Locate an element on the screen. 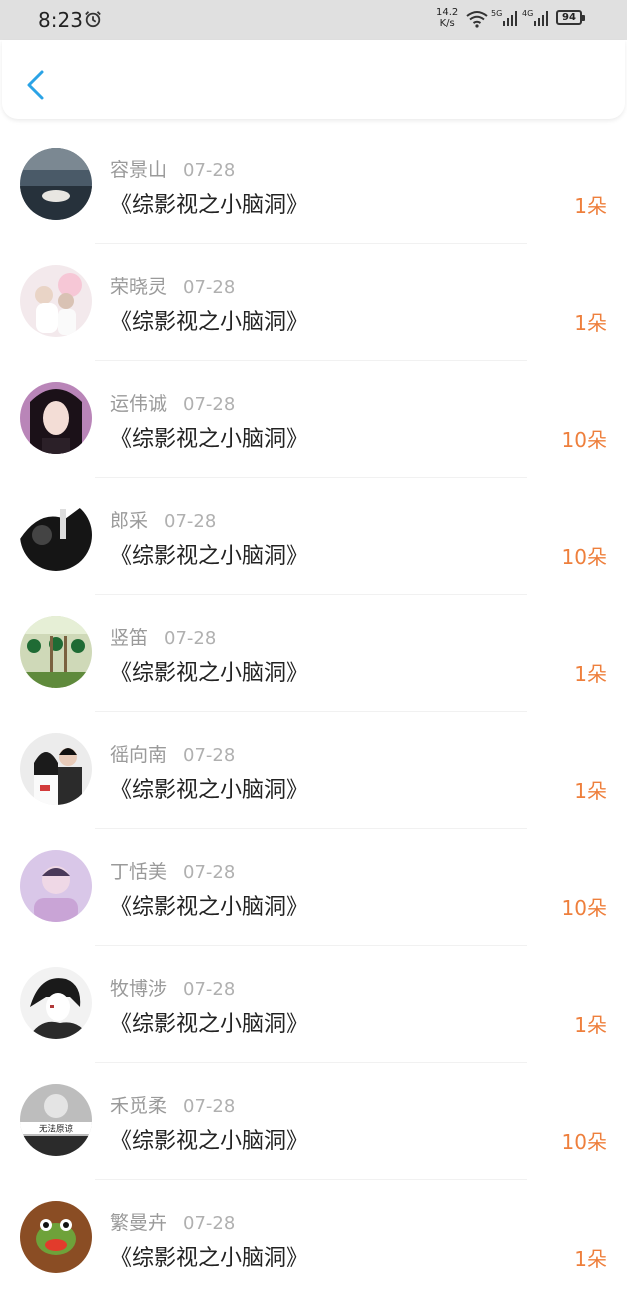 The image size is (627, 1297). user-name: 容景山 07-28 is located at coordinates (173, 170).